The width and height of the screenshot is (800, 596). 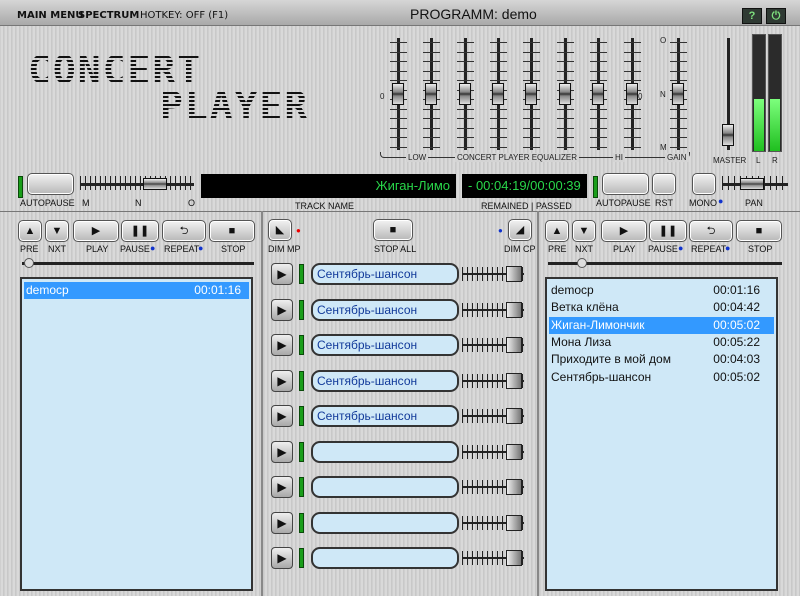 What do you see at coordinates (184, 231) in the screenshot?
I see `left-repeat-button: ⮌` at bounding box center [184, 231].